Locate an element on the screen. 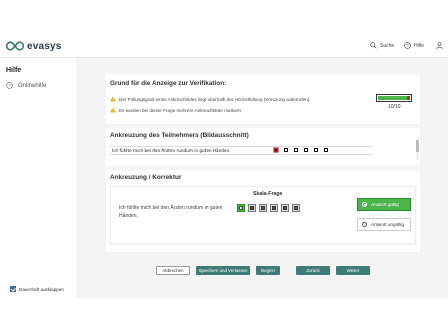 This screenshot has width=448, height=336. fill-level-fill is located at coordinates (394, 98).